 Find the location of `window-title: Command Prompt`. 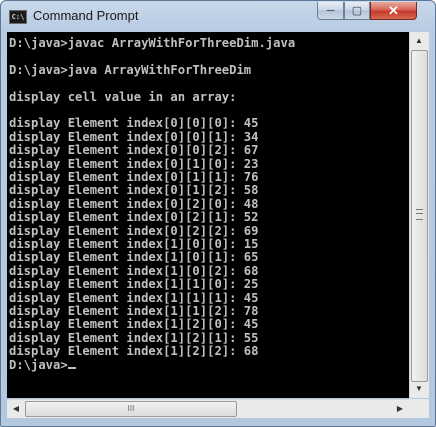

window-title: Command Prompt is located at coordinates (86, 15).